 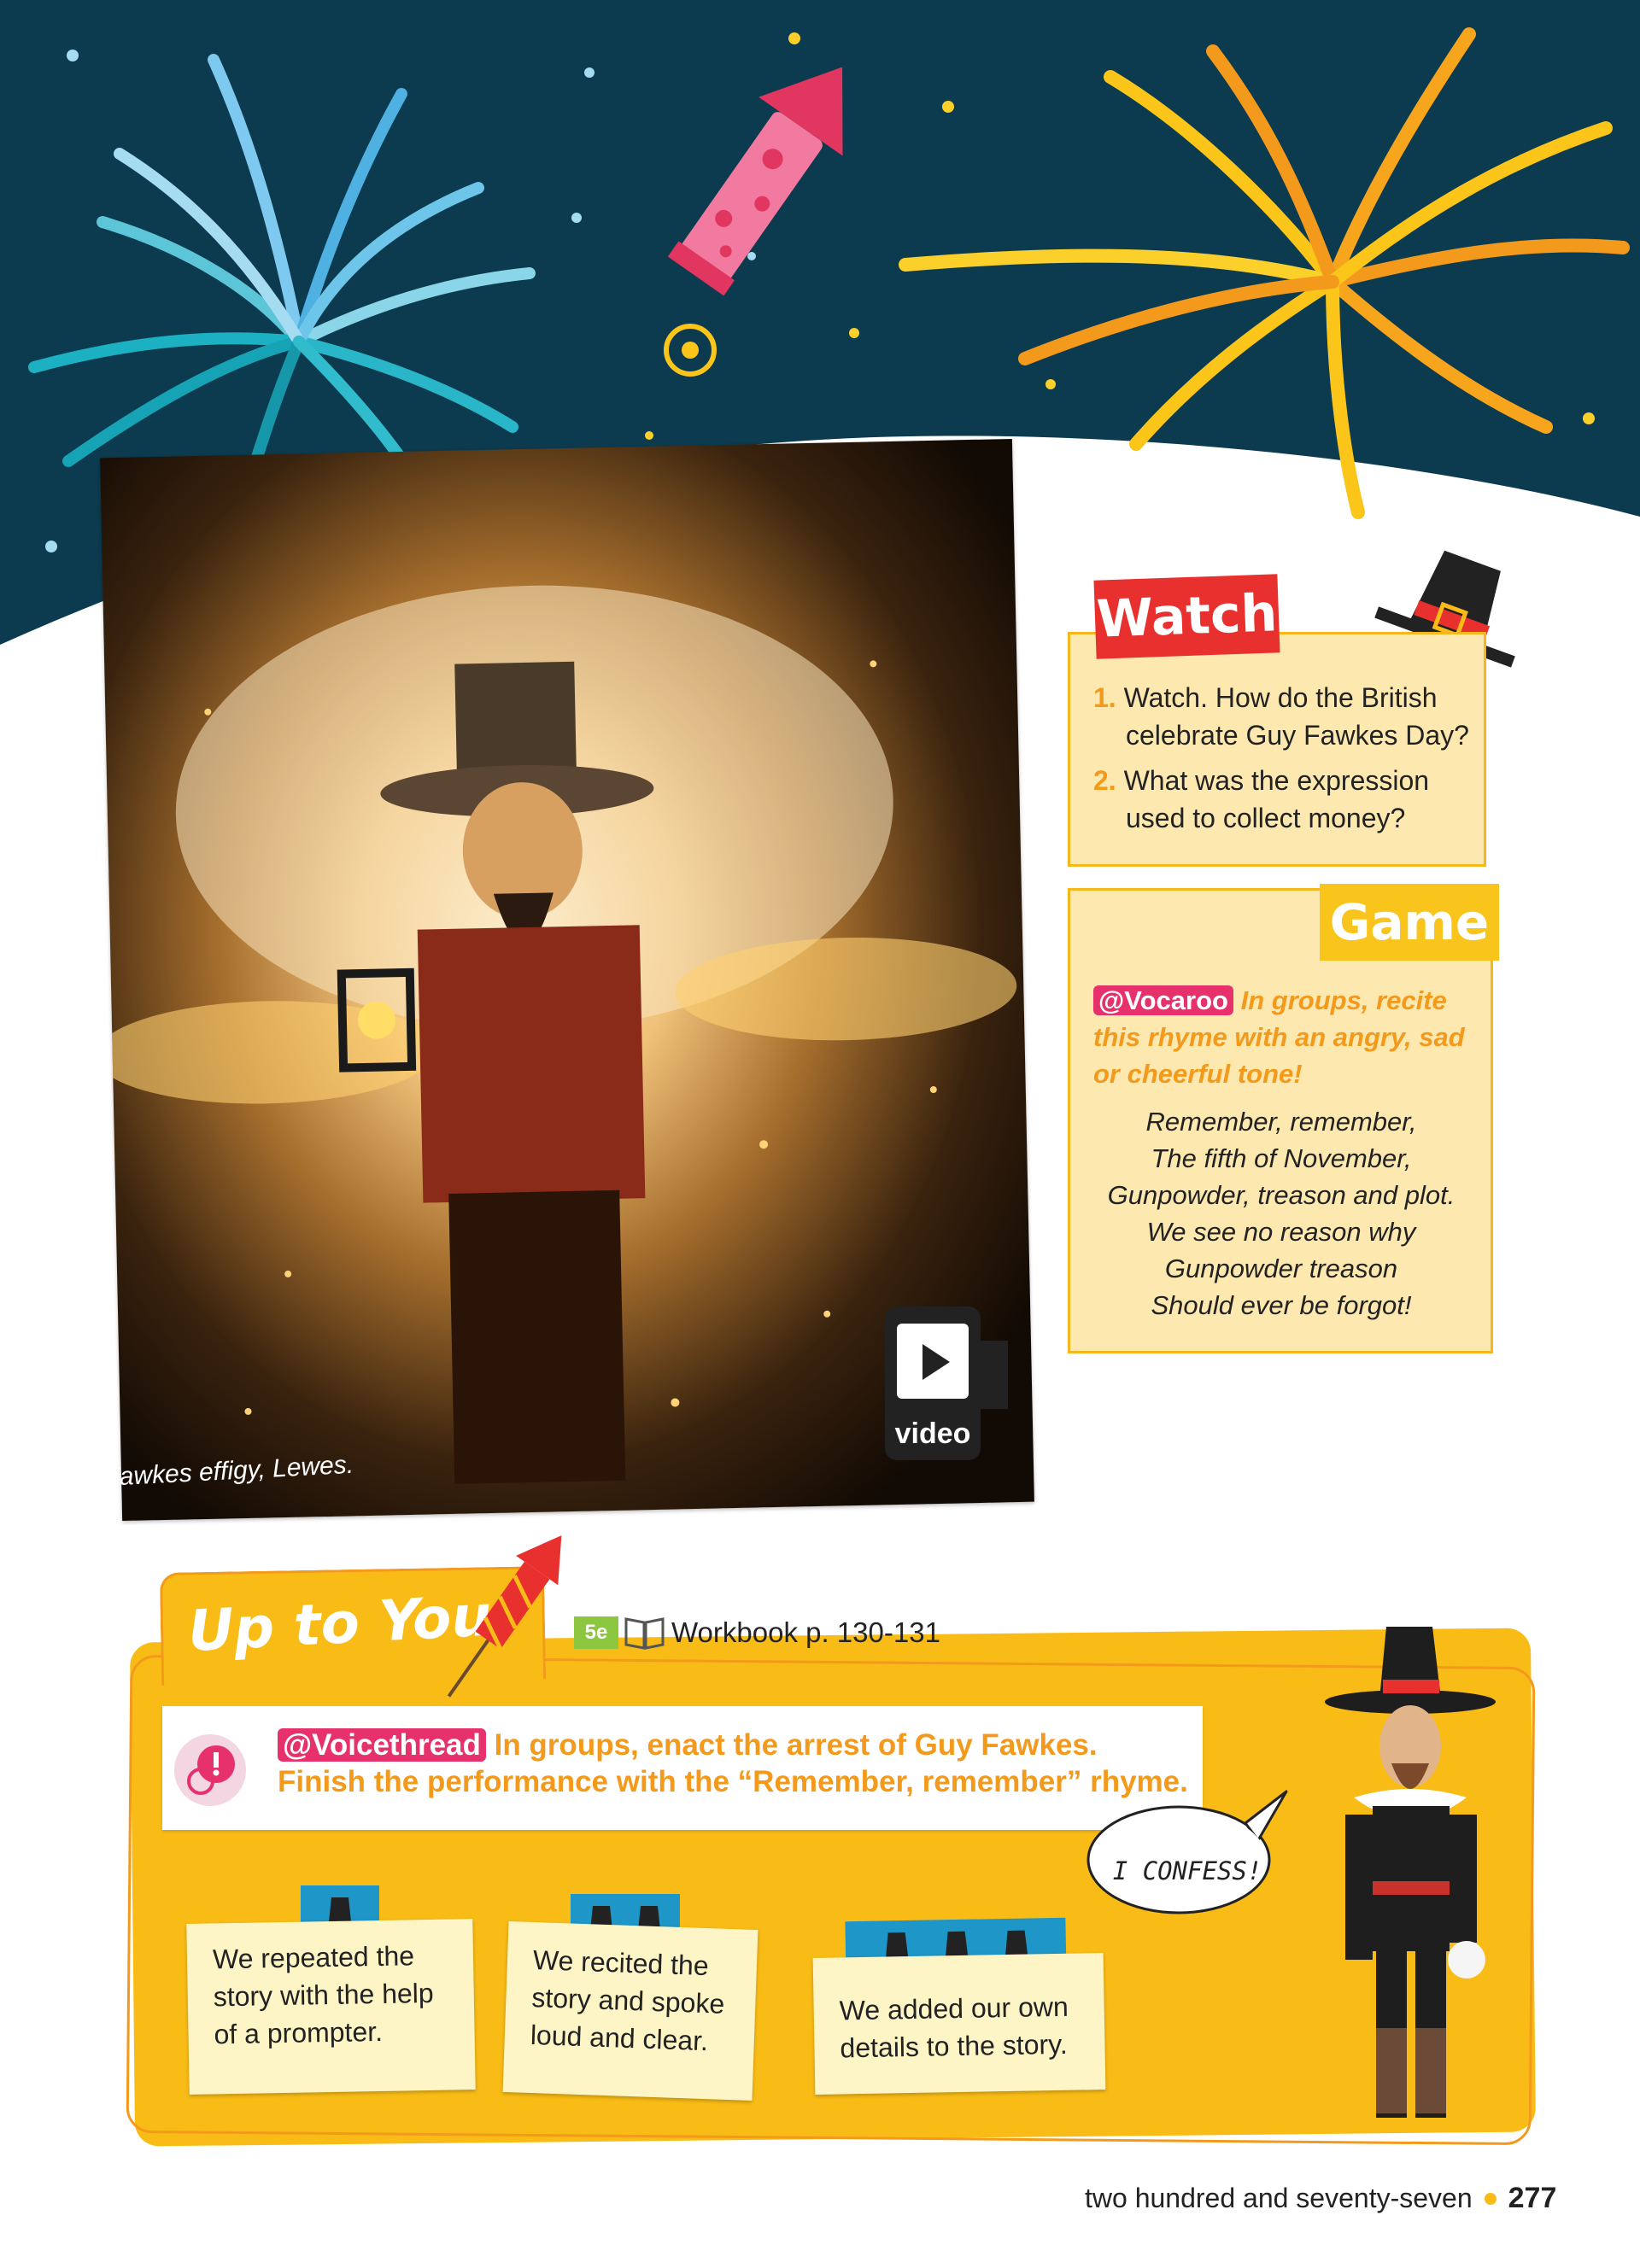 What do you see at coordinates (954, 2046) in the screenshot?
I see `card-line: details to the story.` at bounding box center [954, 2046].